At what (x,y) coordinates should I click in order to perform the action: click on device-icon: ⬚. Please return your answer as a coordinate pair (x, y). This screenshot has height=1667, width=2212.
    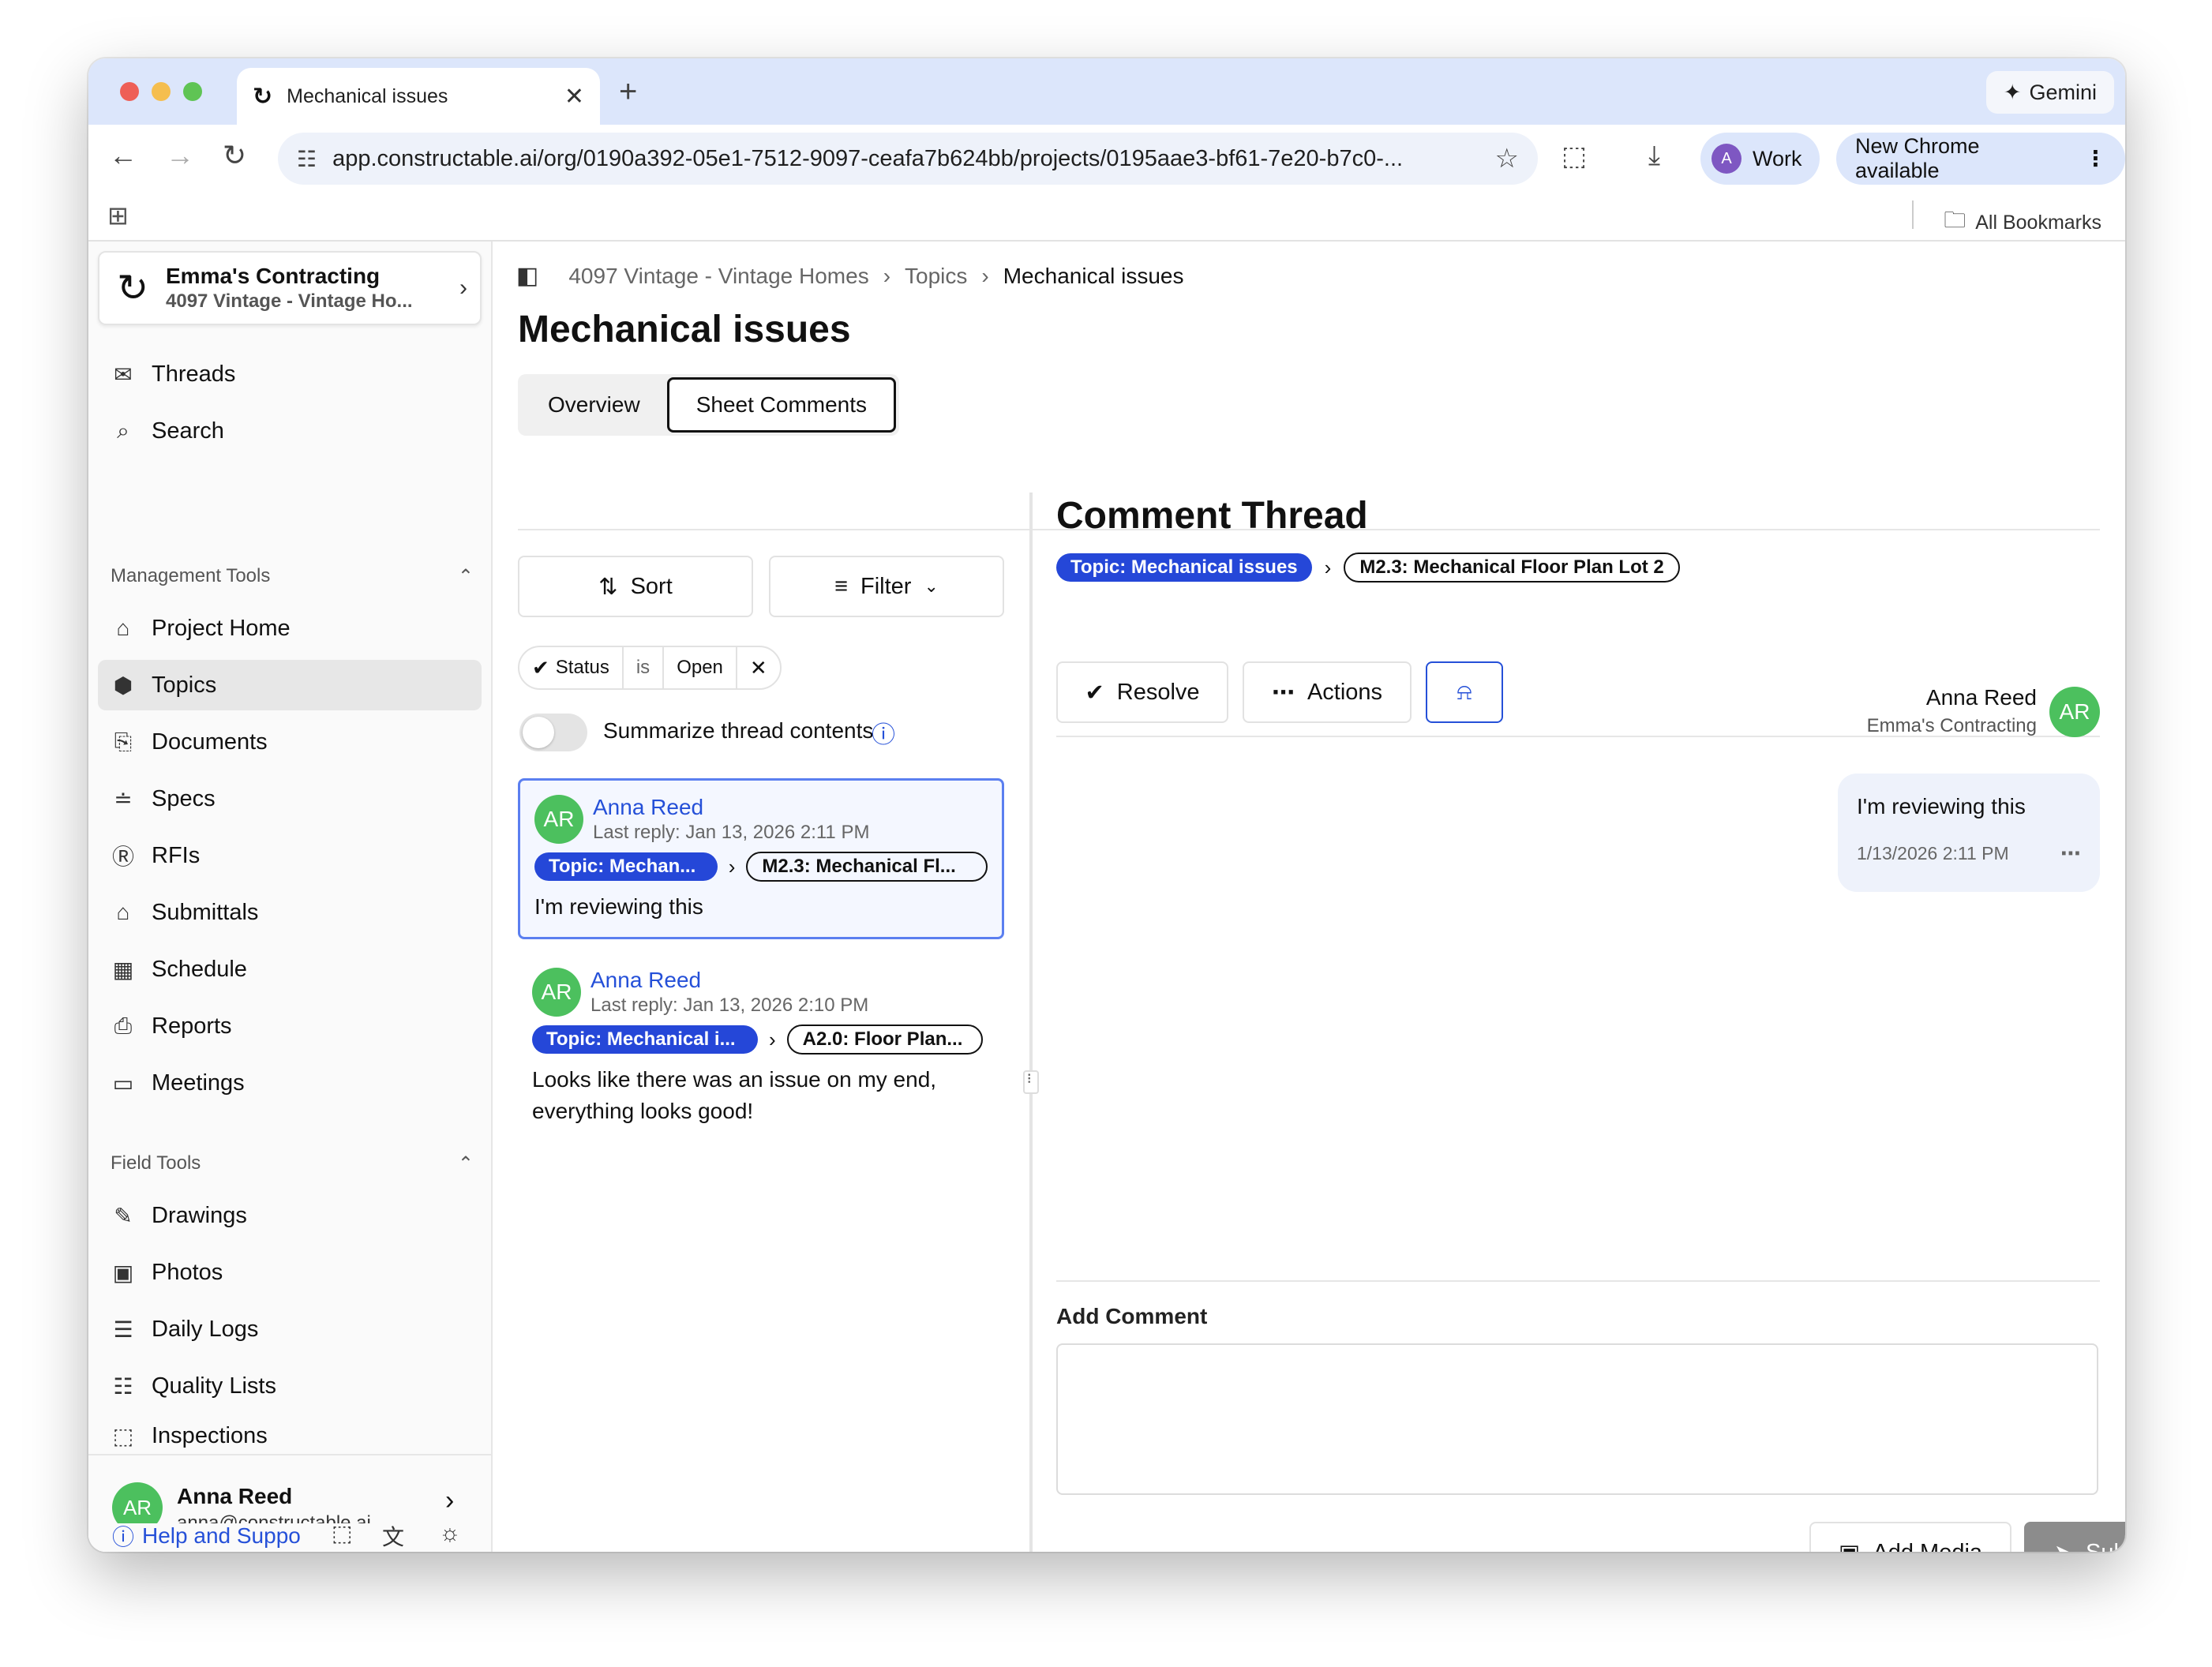
    Looking at the image, I should click on (342, 1533).